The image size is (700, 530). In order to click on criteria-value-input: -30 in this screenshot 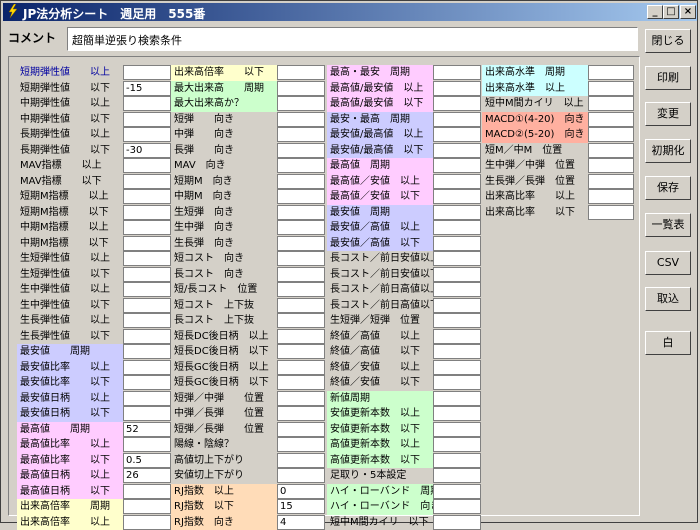, I will do `click(147, 150)`.